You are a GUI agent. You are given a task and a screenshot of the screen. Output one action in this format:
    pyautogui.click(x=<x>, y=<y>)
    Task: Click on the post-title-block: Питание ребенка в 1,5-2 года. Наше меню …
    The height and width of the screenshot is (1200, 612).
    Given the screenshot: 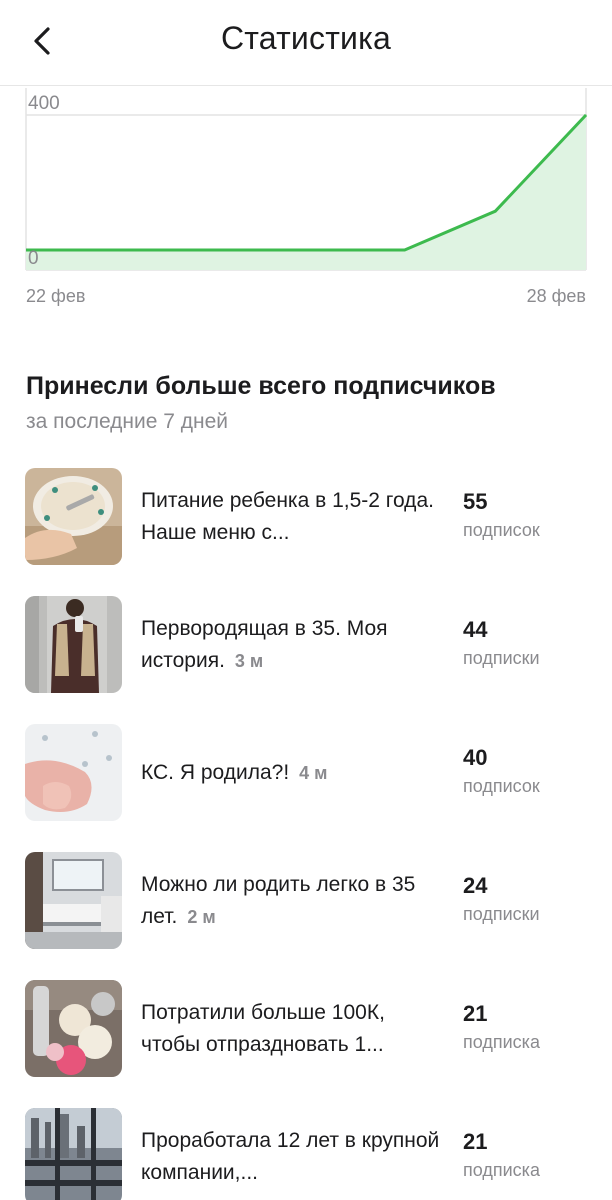 What is the action you would take?
    pyautogui.click(x=291, y=516)
    